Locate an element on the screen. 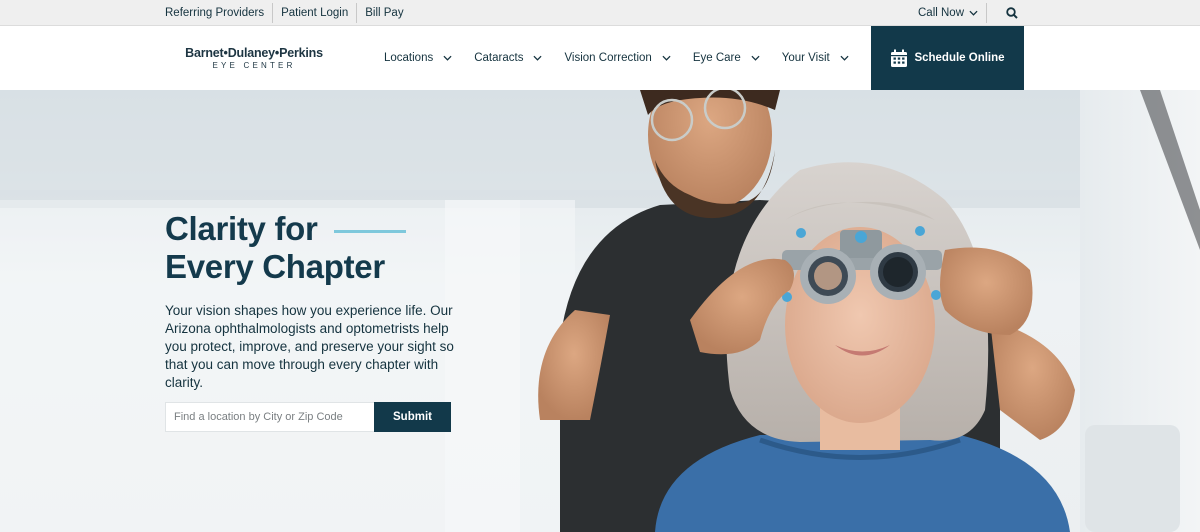 This screenshot has width=1200, height=532. nav-item-label: Vision Correction is located at coordinates (608, 58).